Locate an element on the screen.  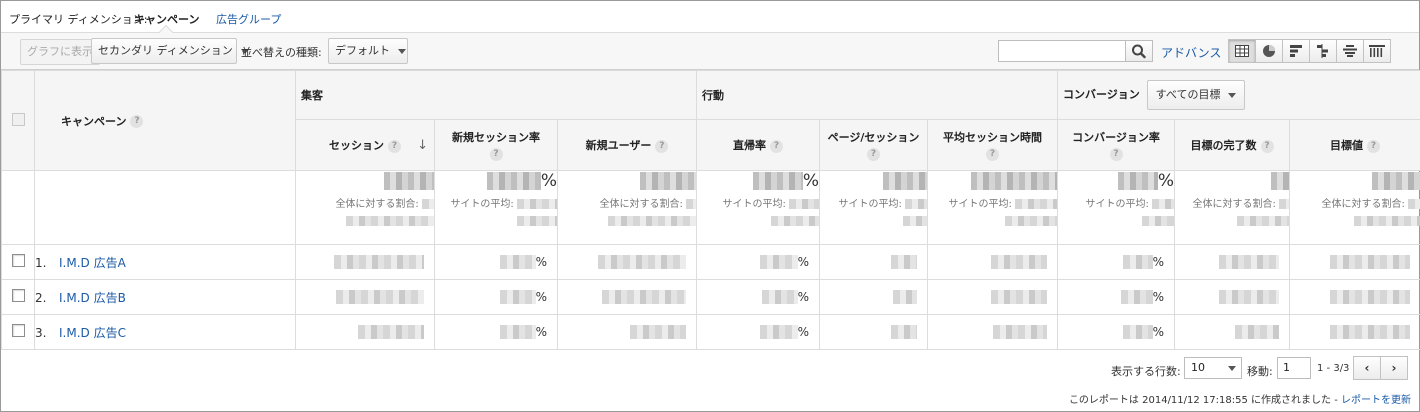
total-goal-completions: 全体に対する割合: is located at coordinates (1232, 207).